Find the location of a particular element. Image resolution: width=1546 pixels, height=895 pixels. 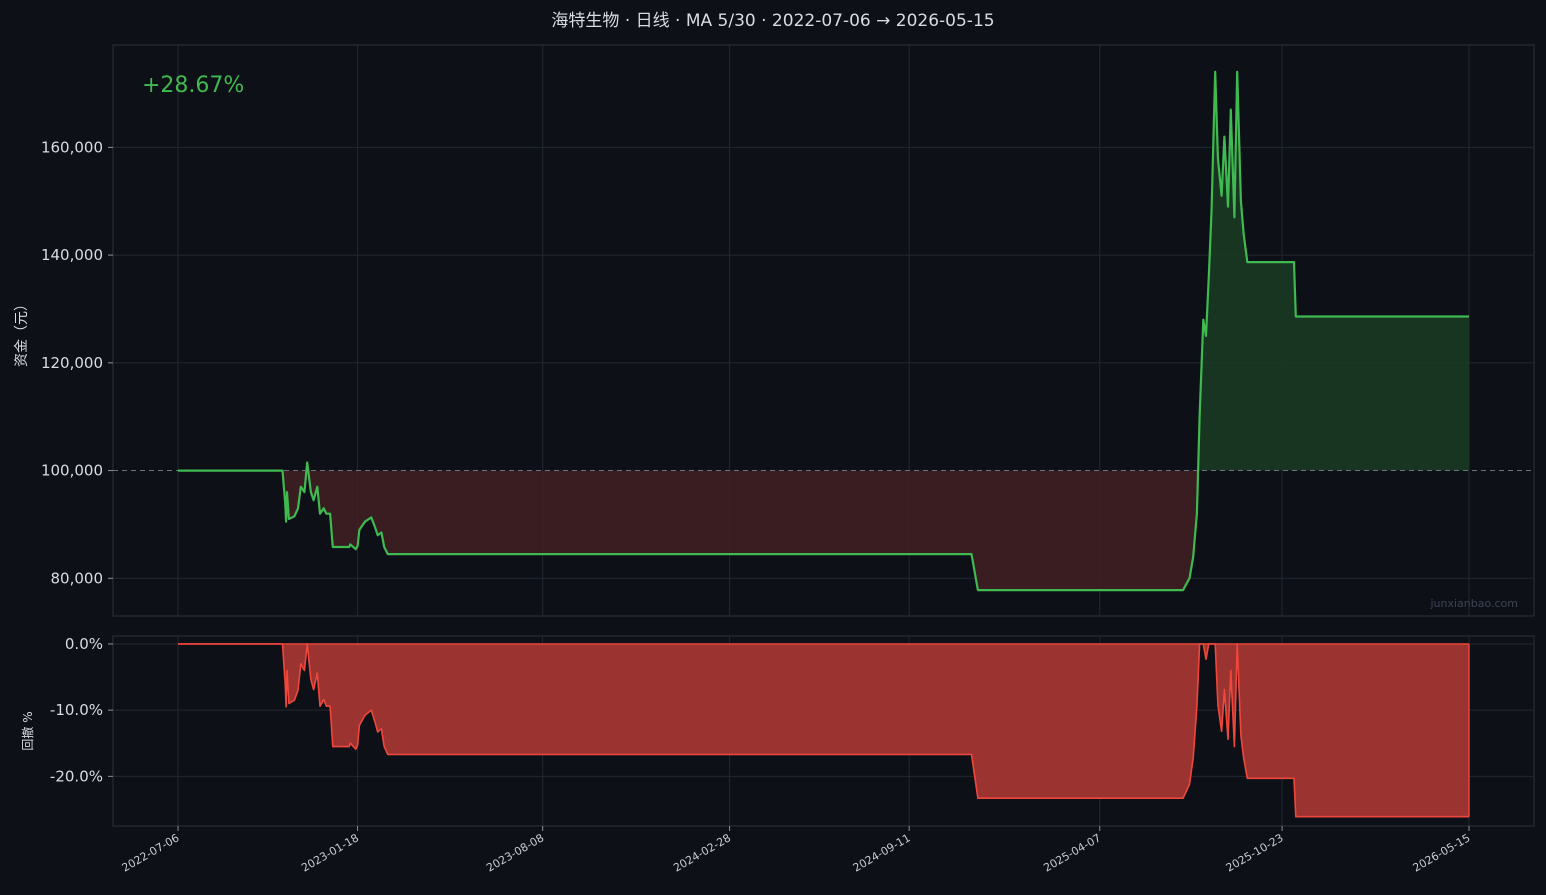

x-tick-label-6: 2025-10-23 is located at coordinates (1255, 852).